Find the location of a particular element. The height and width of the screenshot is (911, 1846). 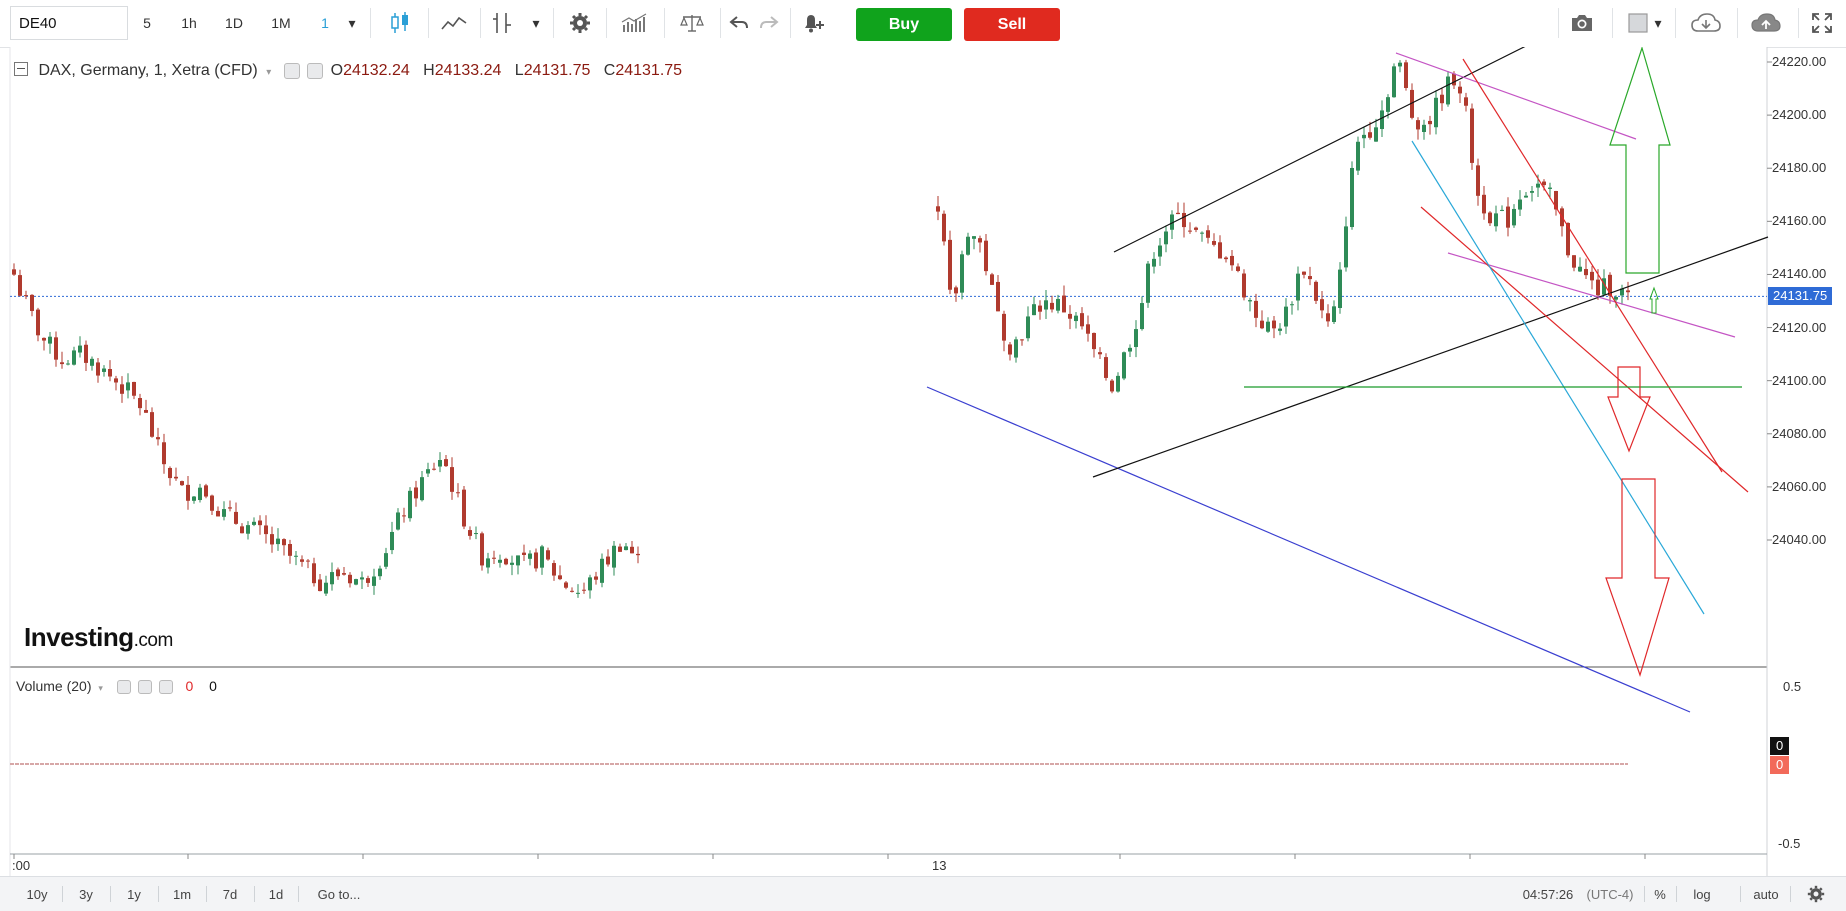

volume-label: Volume (20) is located at coordinates (53, 686).